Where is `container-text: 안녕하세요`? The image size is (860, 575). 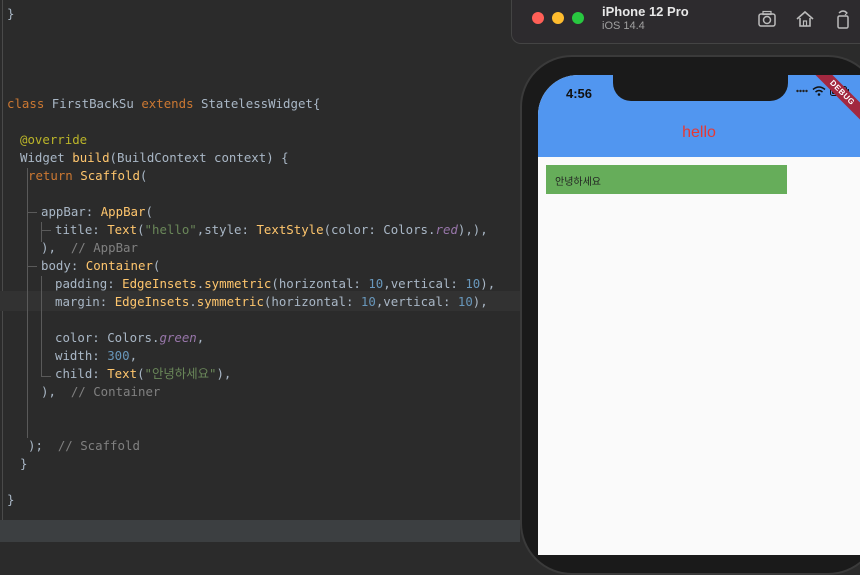
container-text: 안녕하세요 is located at coordinates (578, 182).